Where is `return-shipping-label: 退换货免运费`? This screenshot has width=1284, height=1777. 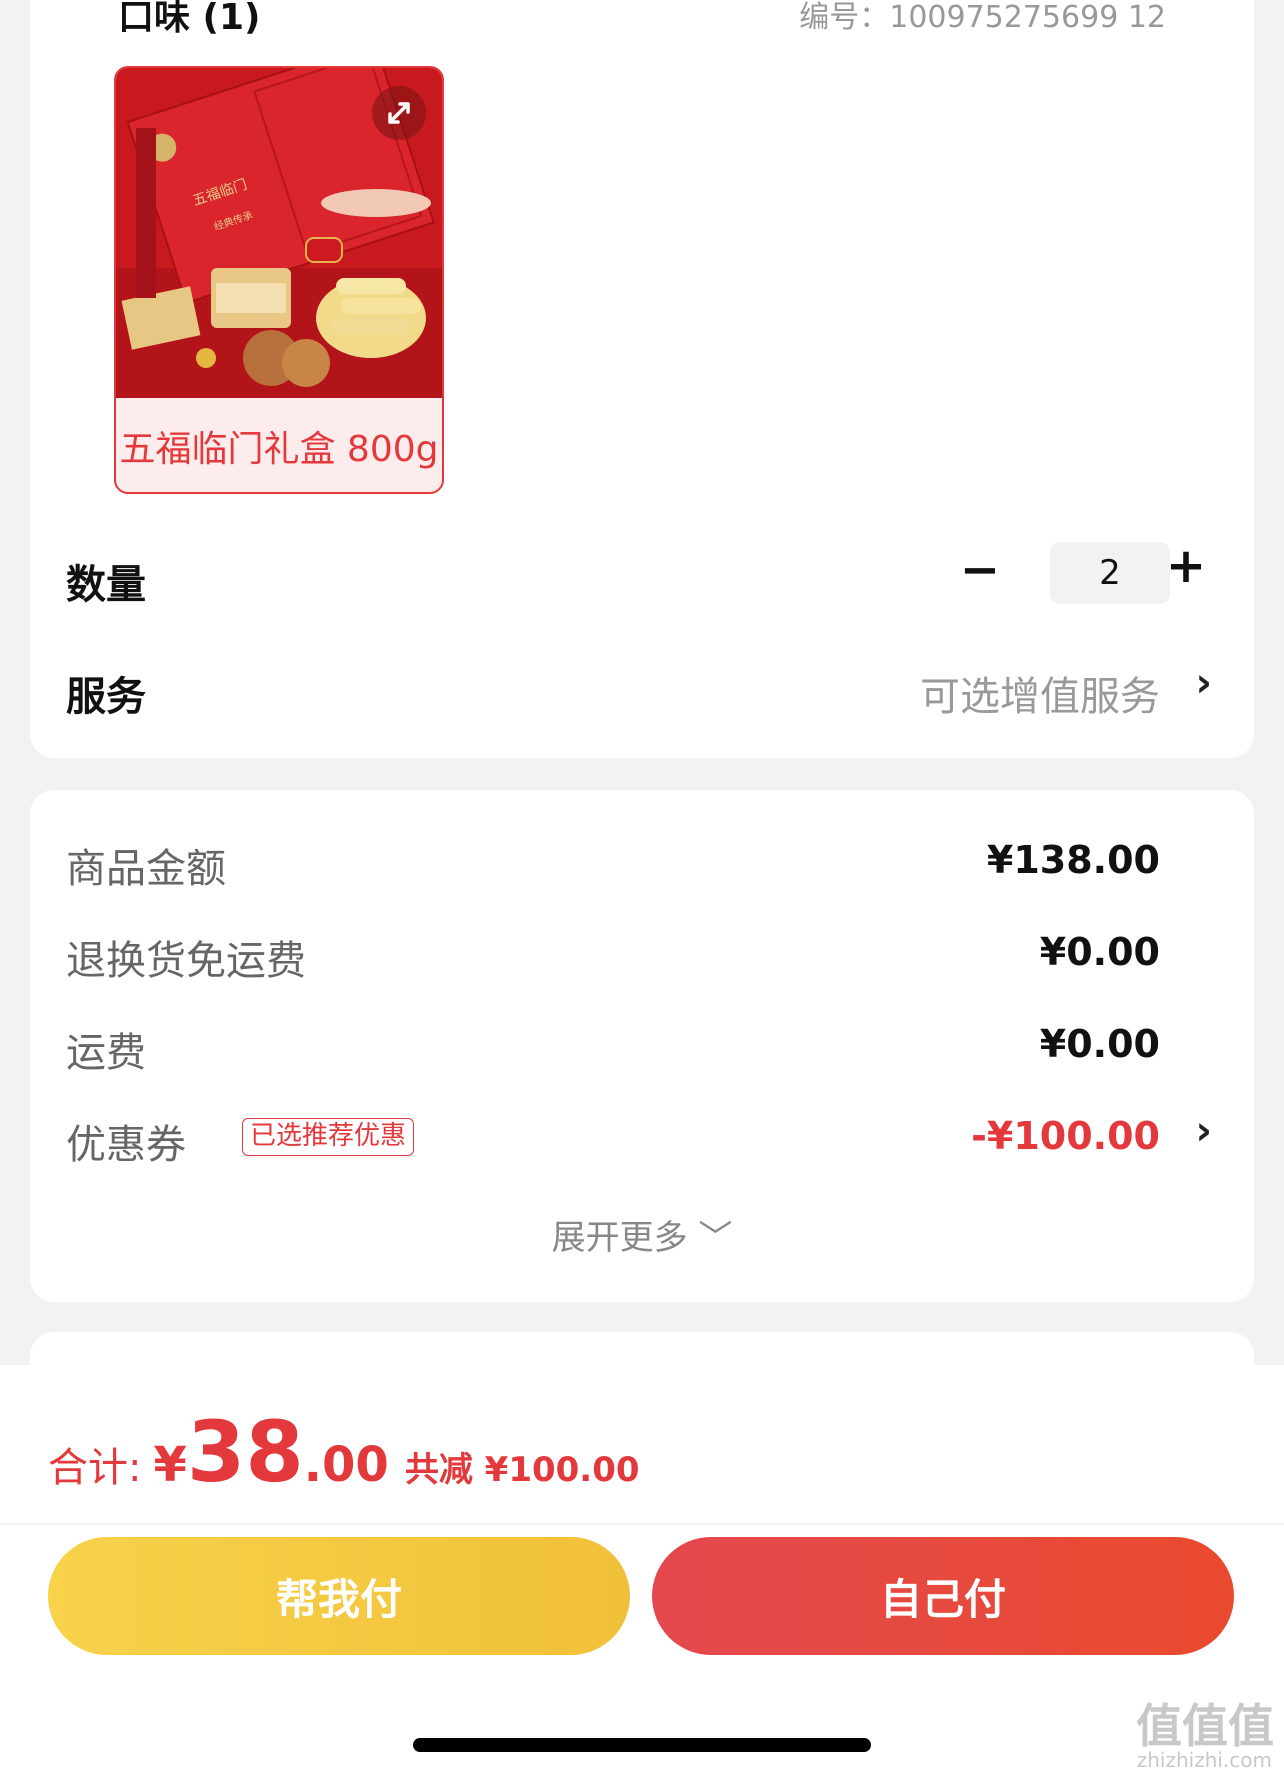
return-shipping-label: 退换货免运费 is located at coordinates (186, 961).